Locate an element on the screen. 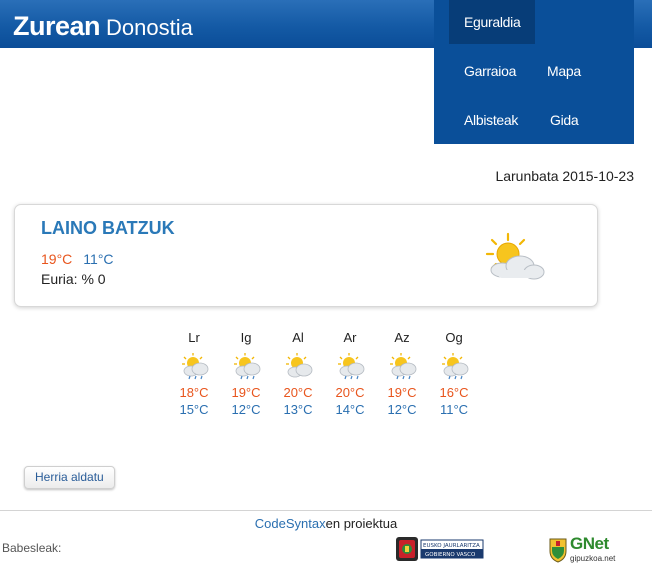 The width and height of the screenshot is (652, 575). forecast-day: Ig 19°C 12°C is located at coordinates (246, 373).